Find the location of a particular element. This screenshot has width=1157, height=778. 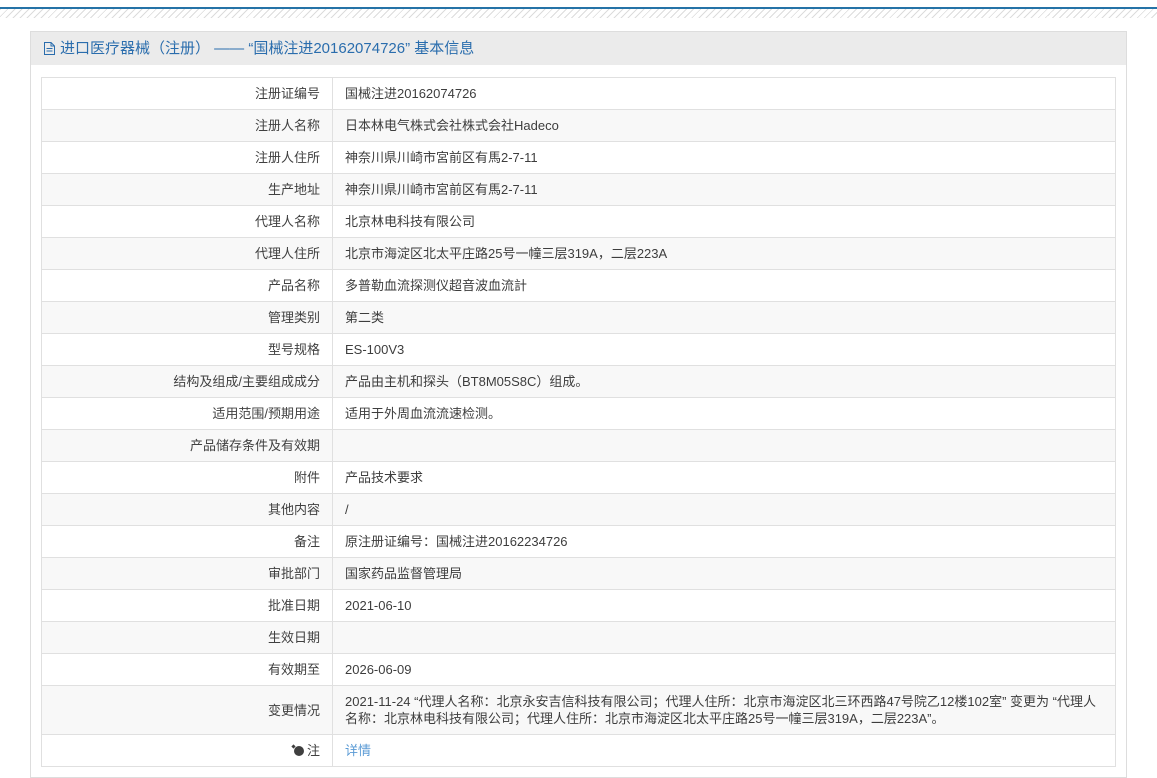

table-row: 其他内容 / is located at coordinates (578, 509).